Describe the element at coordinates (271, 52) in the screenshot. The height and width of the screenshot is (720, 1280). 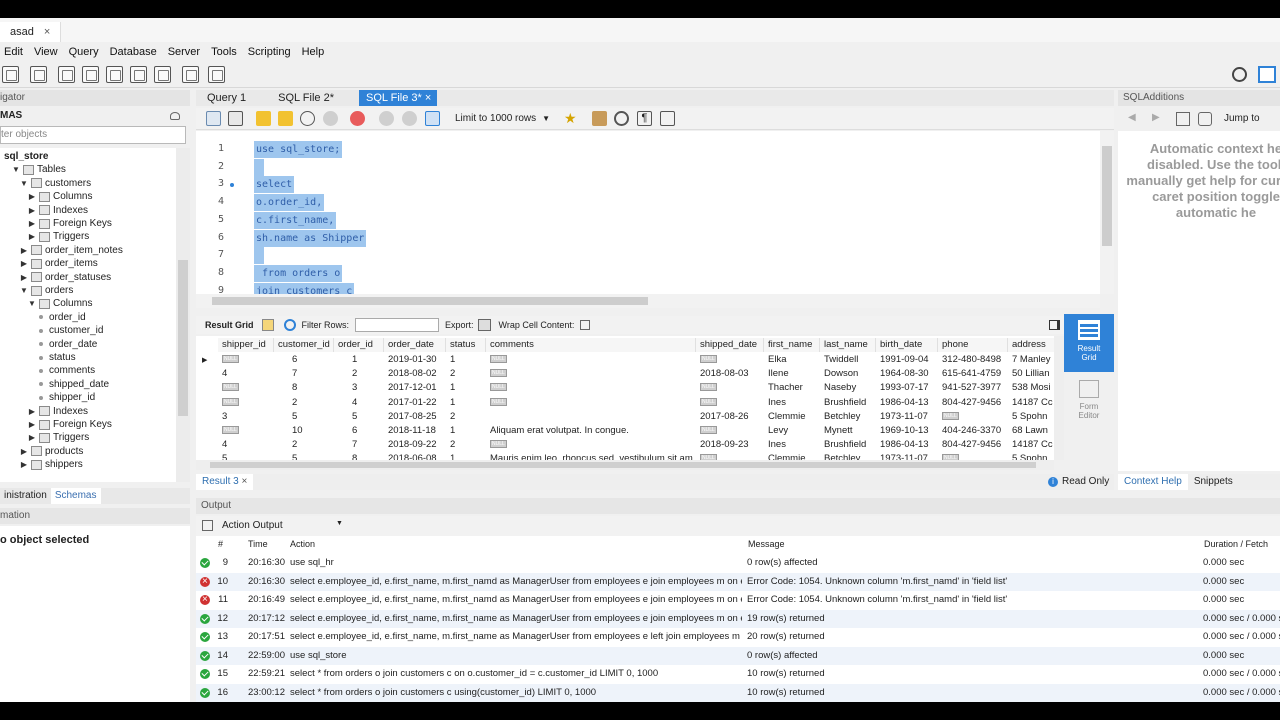
I see `menu-scripting: Scripting` at that location.